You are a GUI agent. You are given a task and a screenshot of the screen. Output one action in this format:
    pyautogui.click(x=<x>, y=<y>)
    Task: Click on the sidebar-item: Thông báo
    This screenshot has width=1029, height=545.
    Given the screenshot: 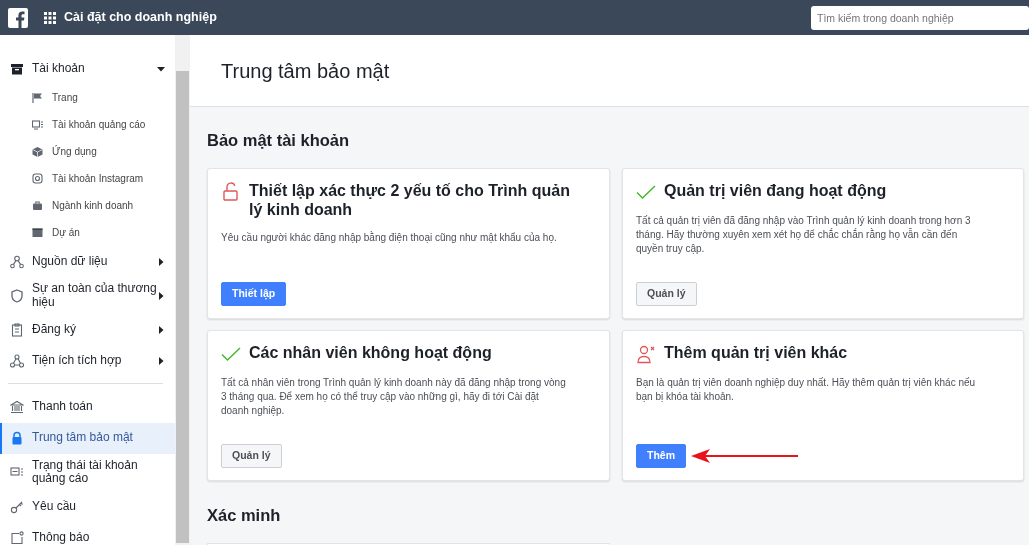 What is the action you would take?
    pyautogui.click(x=87, y=533)
    